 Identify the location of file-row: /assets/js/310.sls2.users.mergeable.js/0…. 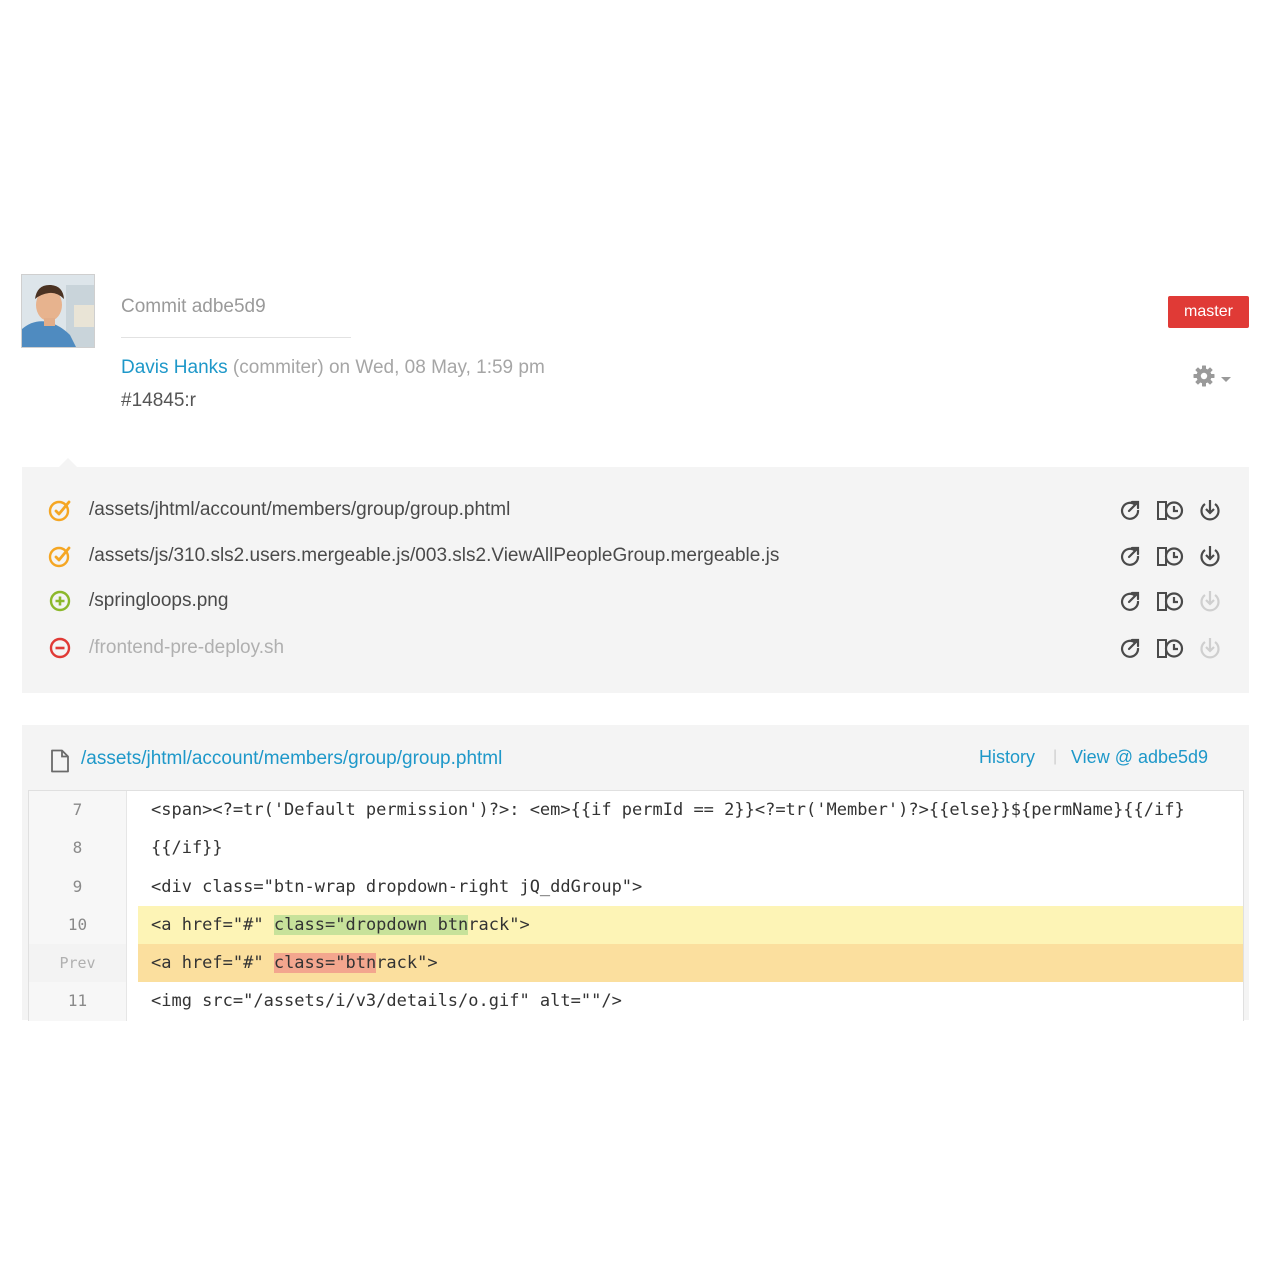
(635, 556).